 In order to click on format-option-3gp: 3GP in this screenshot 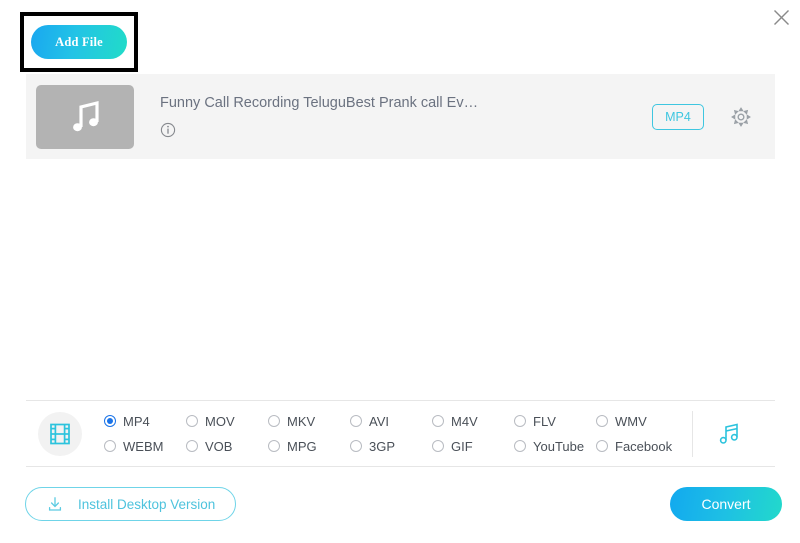, I will do `click(391, 446)`.